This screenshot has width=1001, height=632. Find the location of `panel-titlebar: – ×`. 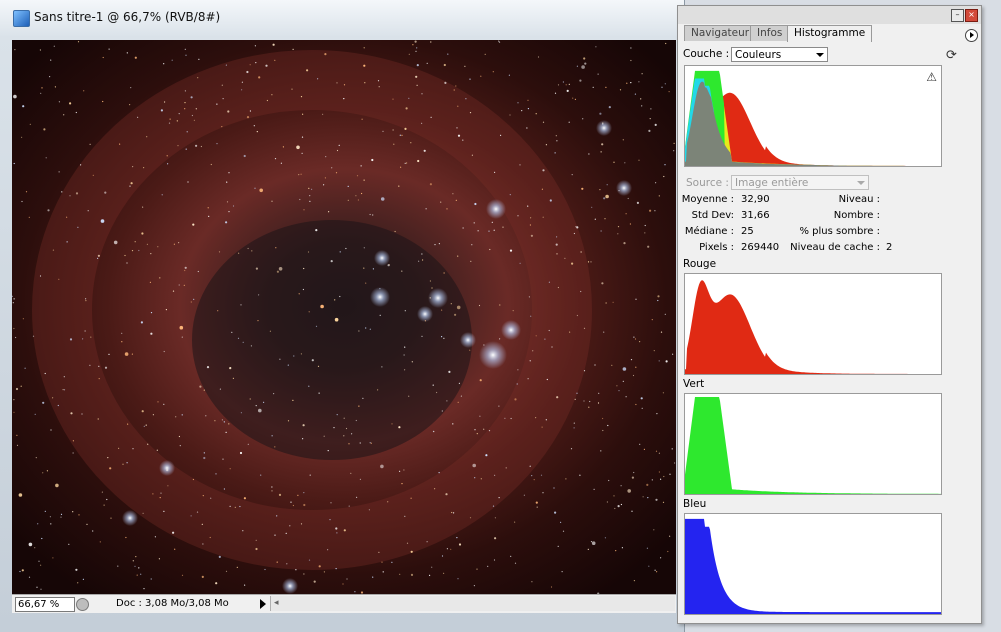

panel-titlebar: – × is located at coordinates (829, 15).